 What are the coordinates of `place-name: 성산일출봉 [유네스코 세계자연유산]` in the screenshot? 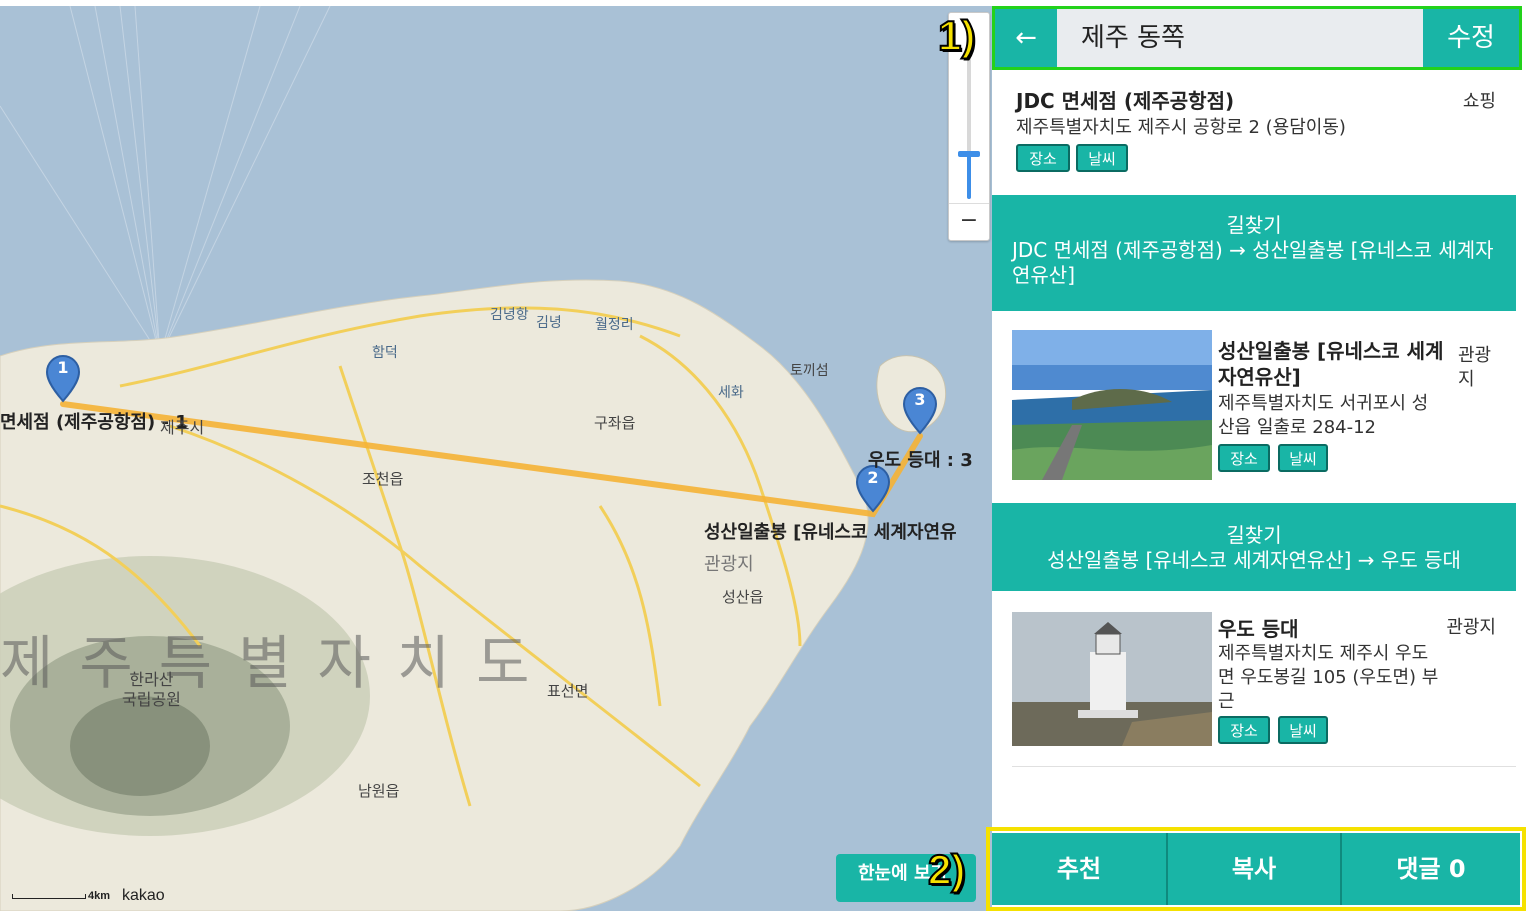 It's located at (1338, 364).